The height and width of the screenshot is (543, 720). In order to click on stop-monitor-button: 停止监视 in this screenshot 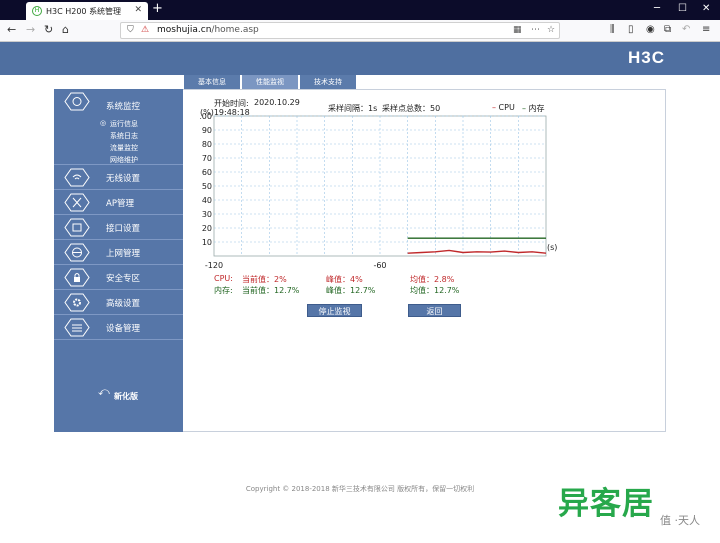, I will do `click(334, 310)`.